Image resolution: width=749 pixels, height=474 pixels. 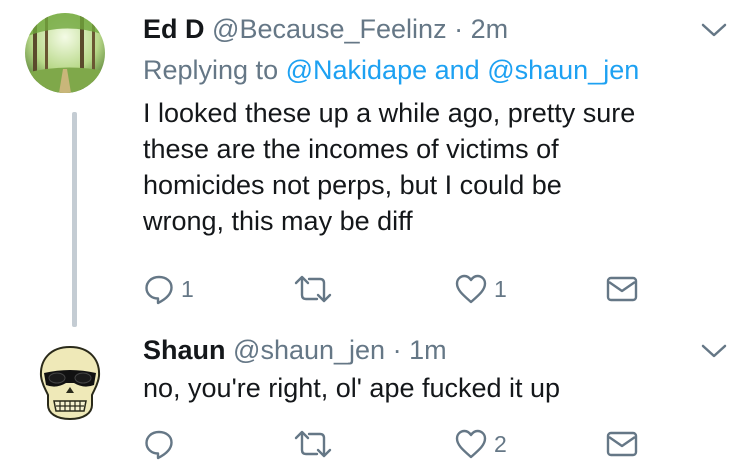 I want to click on like-button: 2, so click(x=480, y=444).